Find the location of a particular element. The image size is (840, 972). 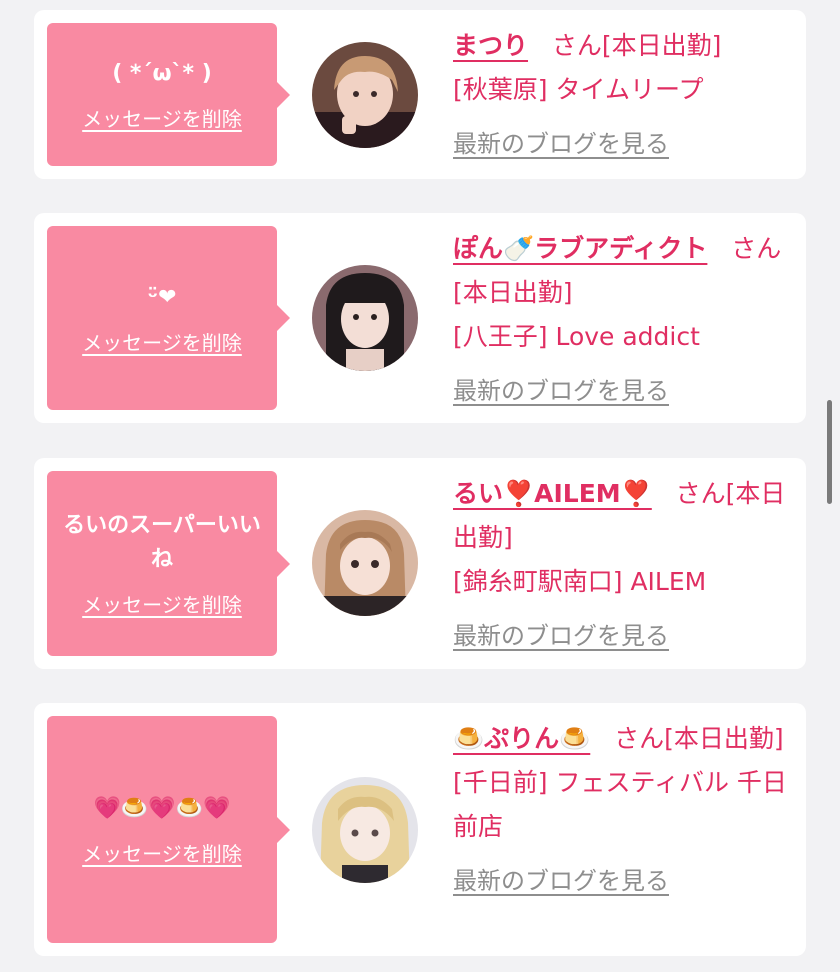

scrollbar is located at coordinates (829, 452).